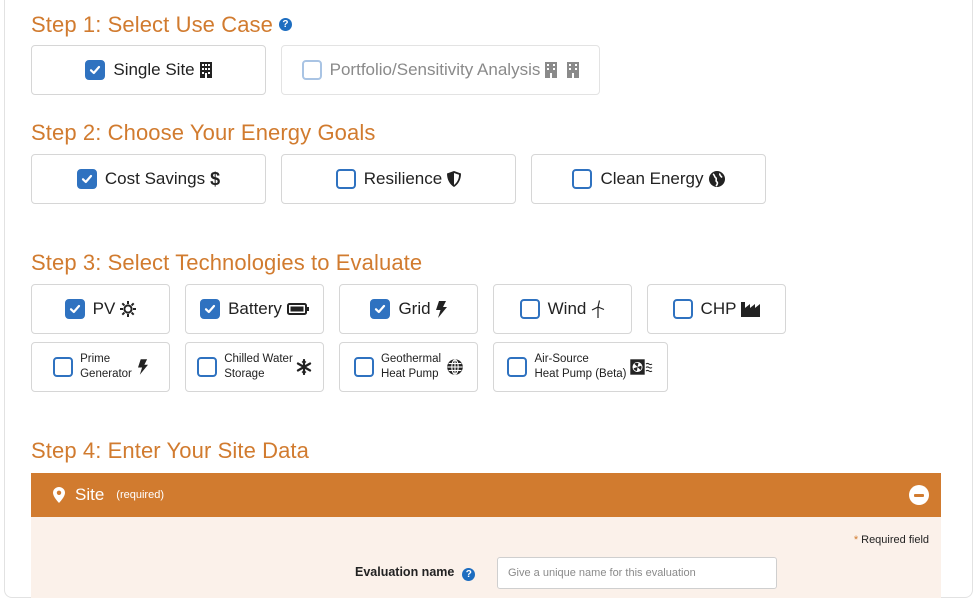 The height and width of the screenshot is (600, 977). I want to click on site-required-tag: (required), so click(140, 495).